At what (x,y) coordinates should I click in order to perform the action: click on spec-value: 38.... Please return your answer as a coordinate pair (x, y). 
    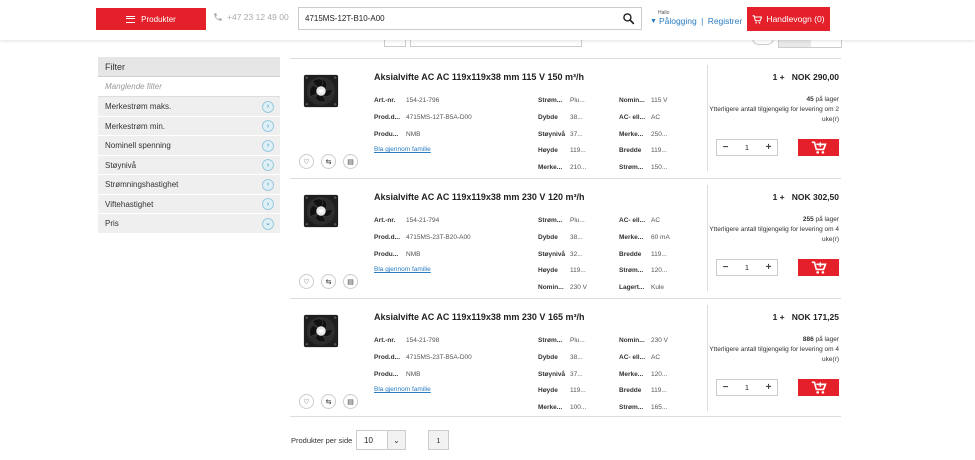
    Looking at the image, I should click on (576, 357).